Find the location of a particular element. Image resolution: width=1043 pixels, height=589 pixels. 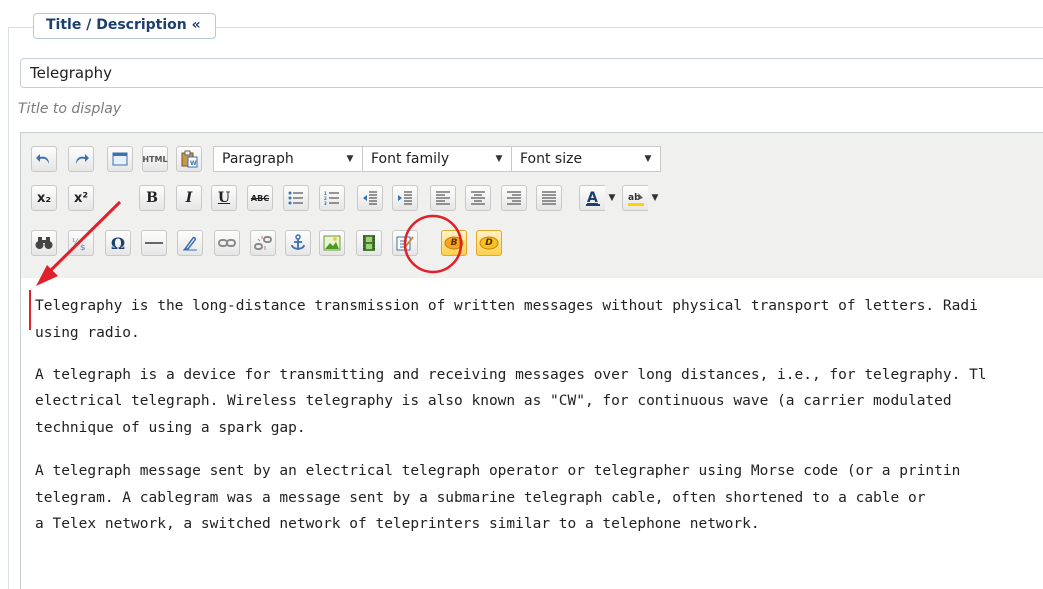

annotation-overlay is located at coordinates (249, 243).